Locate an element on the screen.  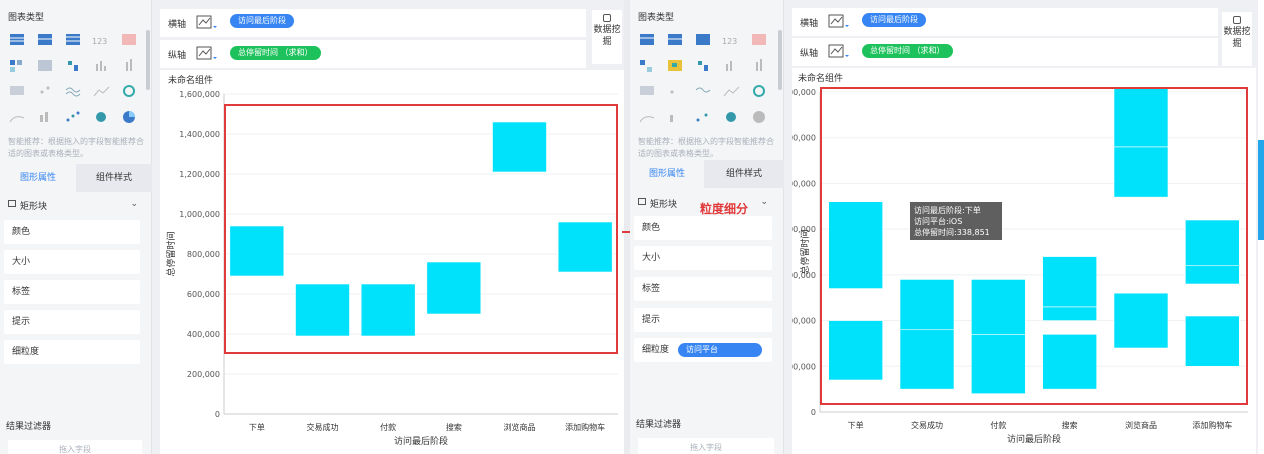
column-icon is located at coordinates (129, 65).